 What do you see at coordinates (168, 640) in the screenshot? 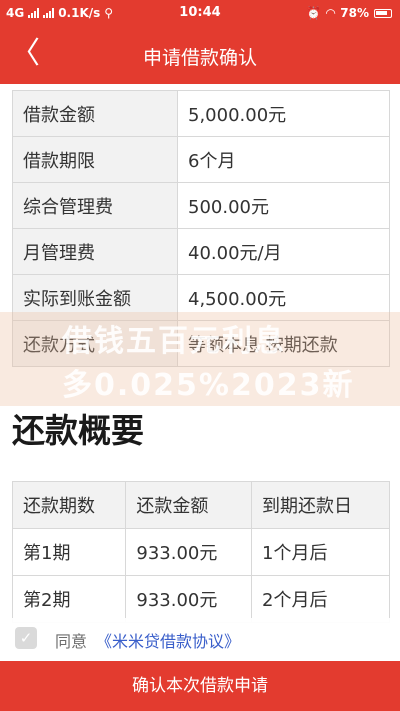
I see `agreement-link: 《米米贷借款协议》` at bounding box center [168, 640].